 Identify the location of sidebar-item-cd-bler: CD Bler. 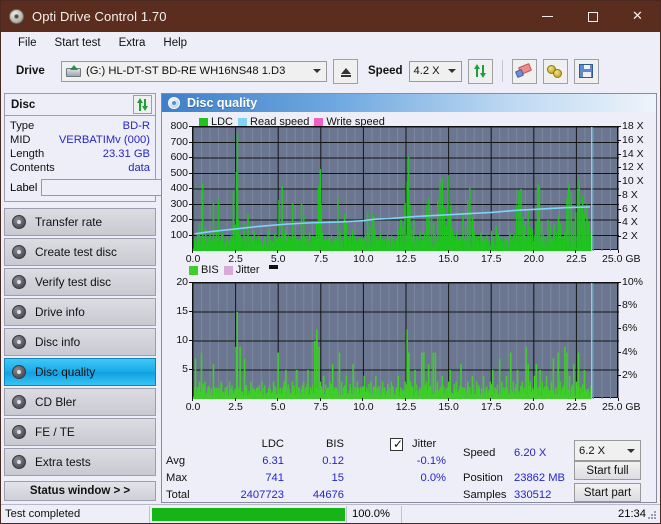
(80, 402).